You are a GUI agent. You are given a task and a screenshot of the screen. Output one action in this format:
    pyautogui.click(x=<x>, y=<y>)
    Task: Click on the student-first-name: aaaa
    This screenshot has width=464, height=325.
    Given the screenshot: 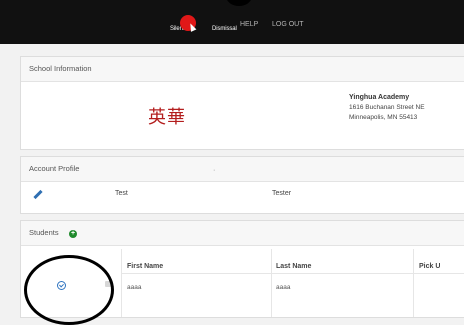 What is the action you would take?
    pyautogui.click(x=134, y=287)
    